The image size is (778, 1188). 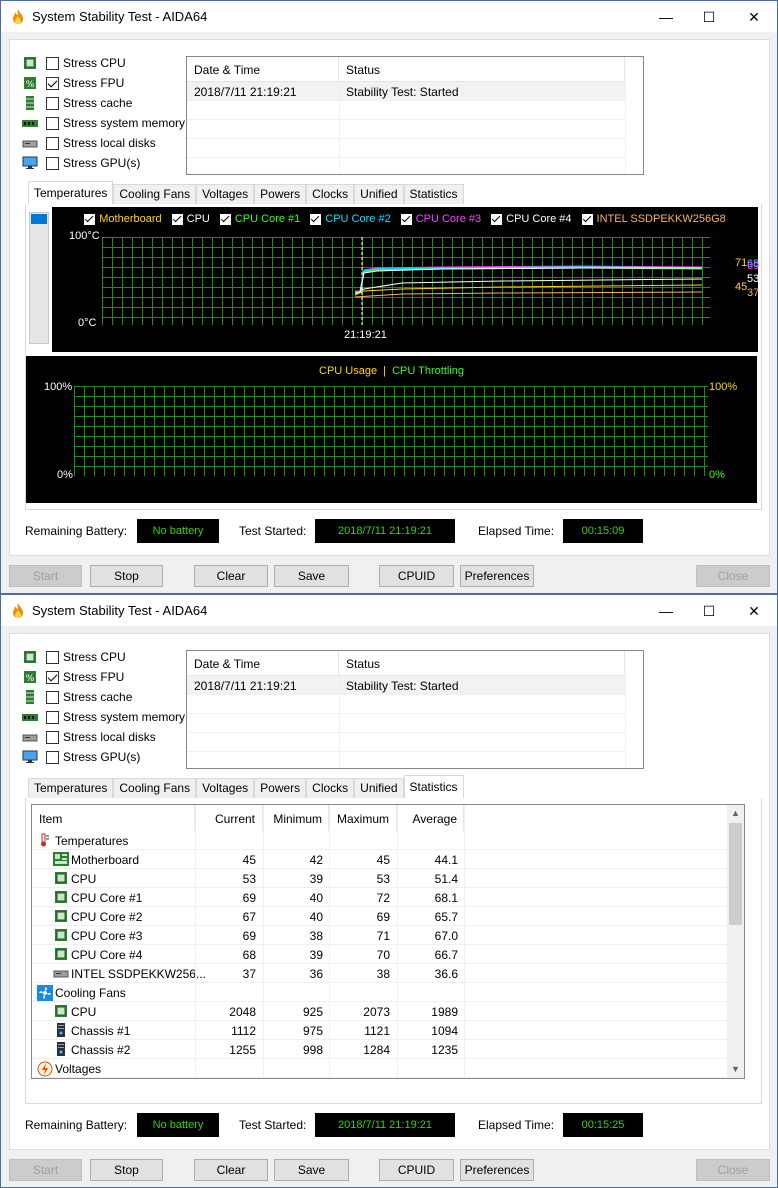 What do you see at coordinates (113, 818) in the screenshot?
I see `stats-header-item: Item` at bounding box center [113, 818].